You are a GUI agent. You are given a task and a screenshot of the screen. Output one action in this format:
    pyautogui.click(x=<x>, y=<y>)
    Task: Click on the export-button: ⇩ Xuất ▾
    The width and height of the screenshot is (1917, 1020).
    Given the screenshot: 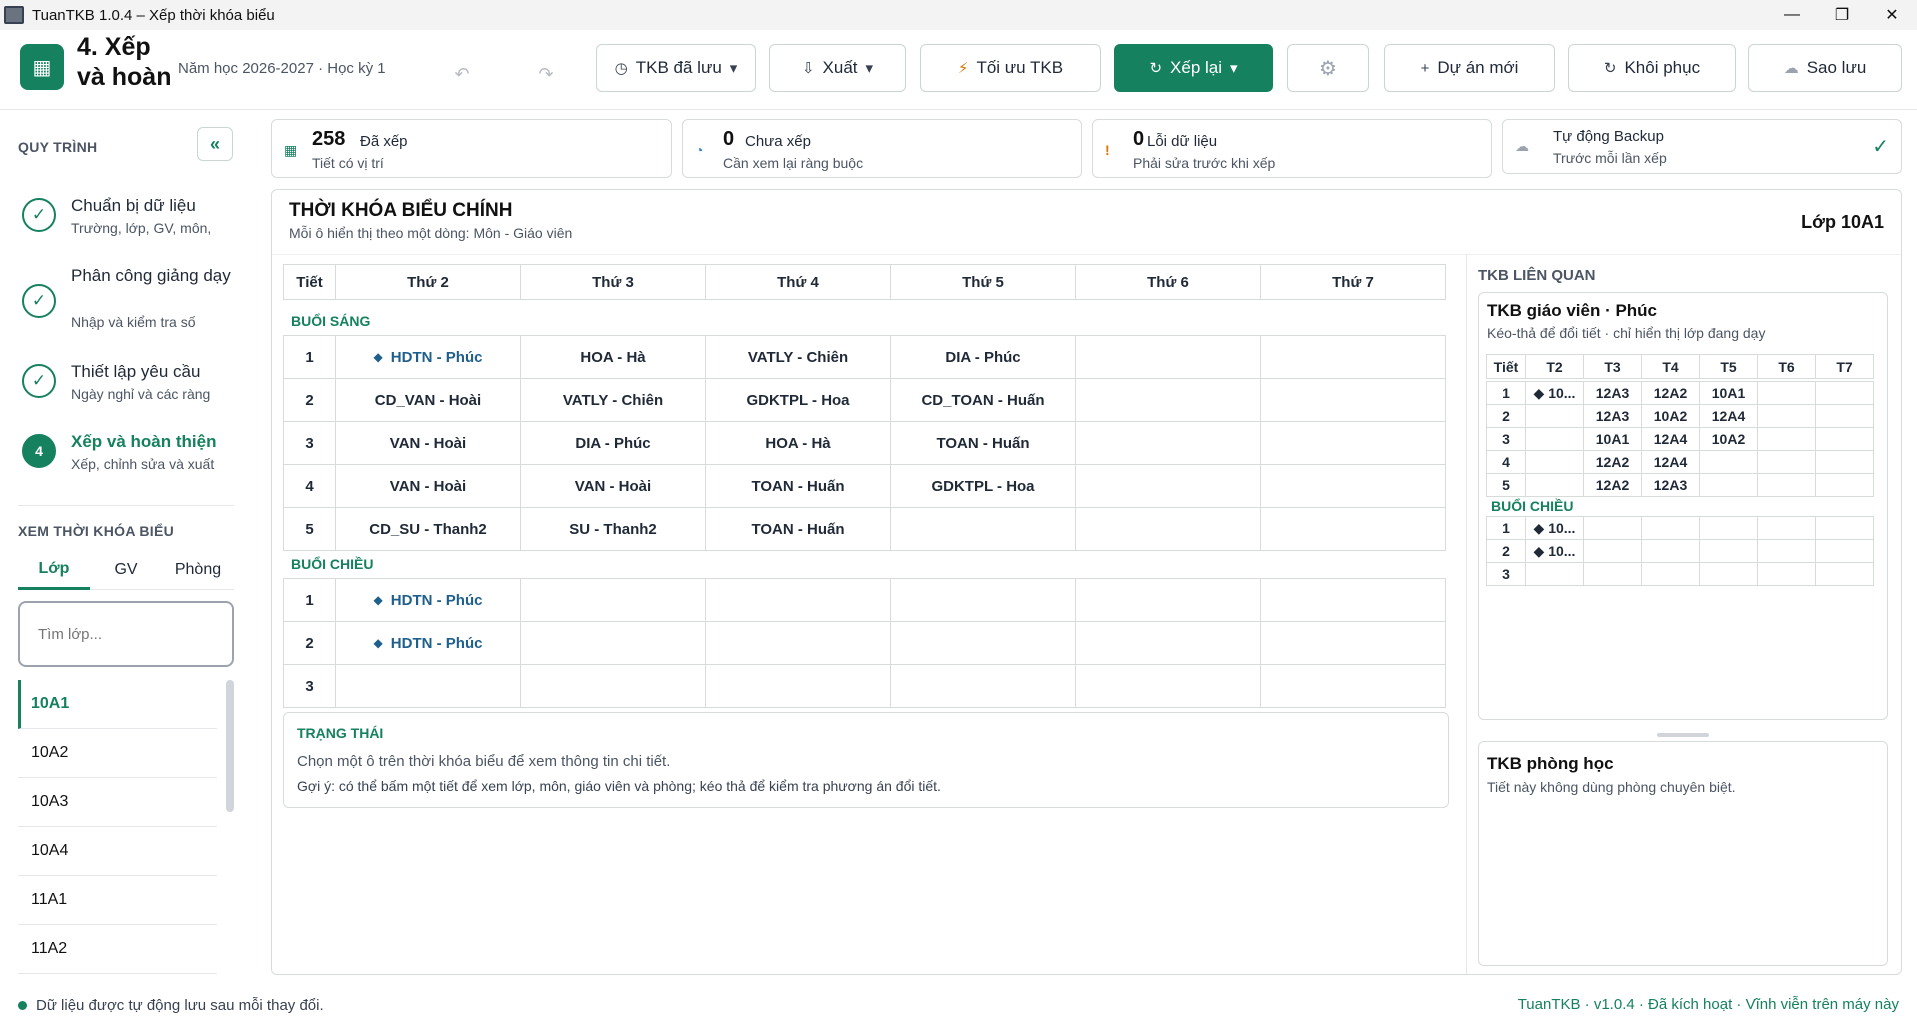 What is the action you would take?
    pyautogui.click(x=837, y=68)
    